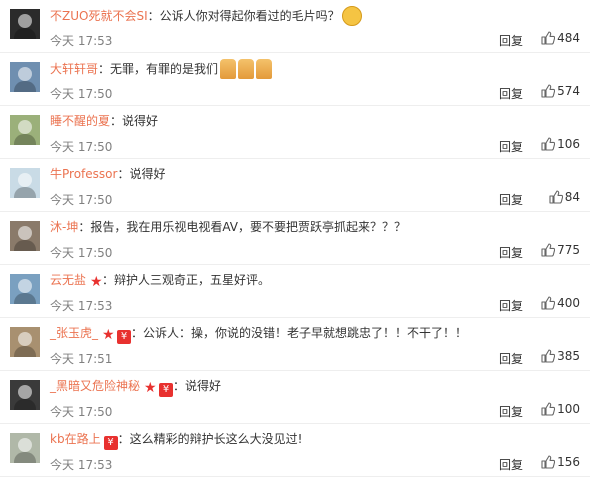 Image resolution: width=590 pixels, height=480 pixels. I want to click on like-button: 775, so click(560, 250).